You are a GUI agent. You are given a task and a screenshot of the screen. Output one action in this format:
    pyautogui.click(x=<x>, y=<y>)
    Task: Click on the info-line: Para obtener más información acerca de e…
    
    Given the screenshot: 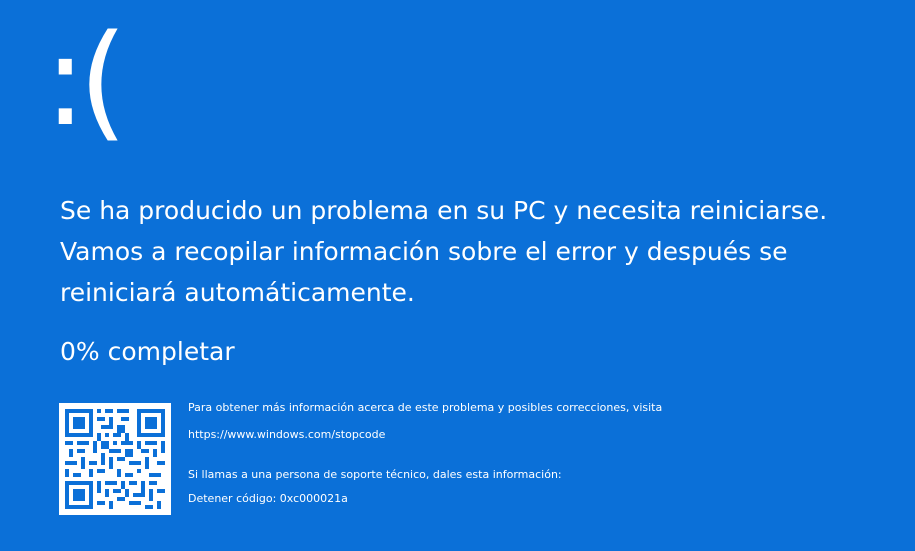 What is the action you would take?
    pyautogui.click(x=425, y=407)
    